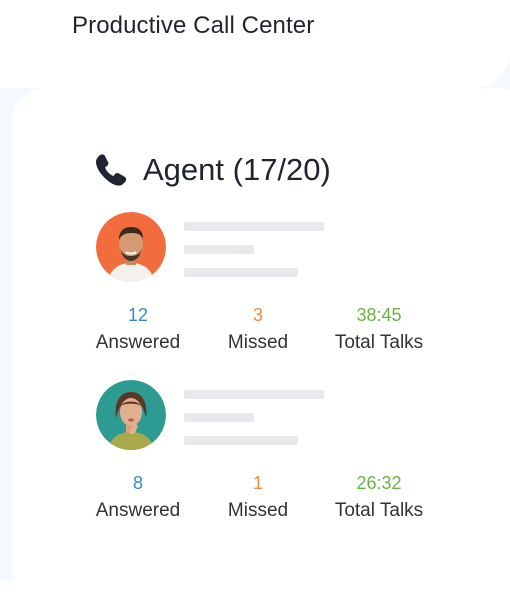 The width and height of the screenshot is (510, 608). Describe the element at coordinates (138, 315) in the screenshot. I see `answered-count: 12` at that location.